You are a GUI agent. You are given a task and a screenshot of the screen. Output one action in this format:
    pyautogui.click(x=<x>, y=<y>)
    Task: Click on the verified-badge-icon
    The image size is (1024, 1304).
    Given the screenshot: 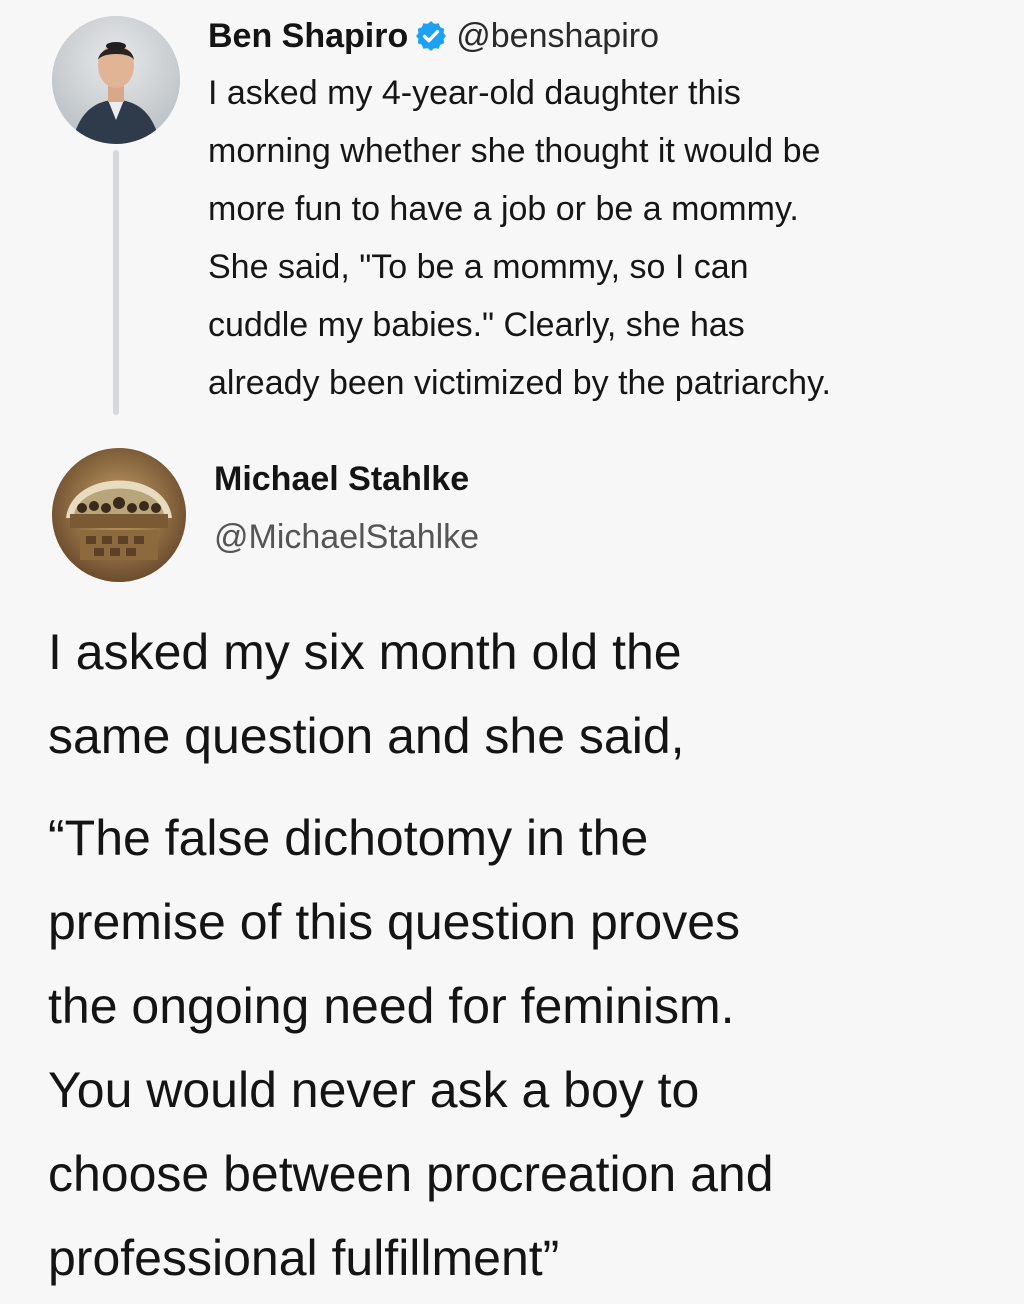 What is the action you would take?
    pyautogui.click(x=431, y=36)
    